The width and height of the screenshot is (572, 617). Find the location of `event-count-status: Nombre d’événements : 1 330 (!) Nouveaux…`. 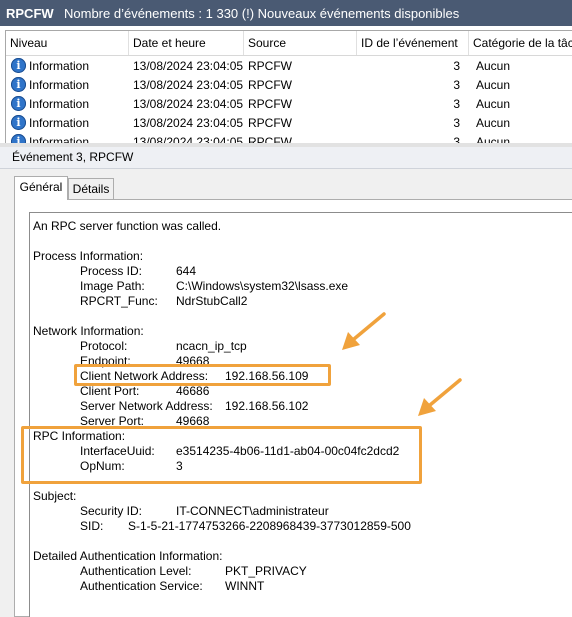

event-count-status: Nombre d’événements : 1 330 (!) Nouveaux… is located at coordinates (262, 13).